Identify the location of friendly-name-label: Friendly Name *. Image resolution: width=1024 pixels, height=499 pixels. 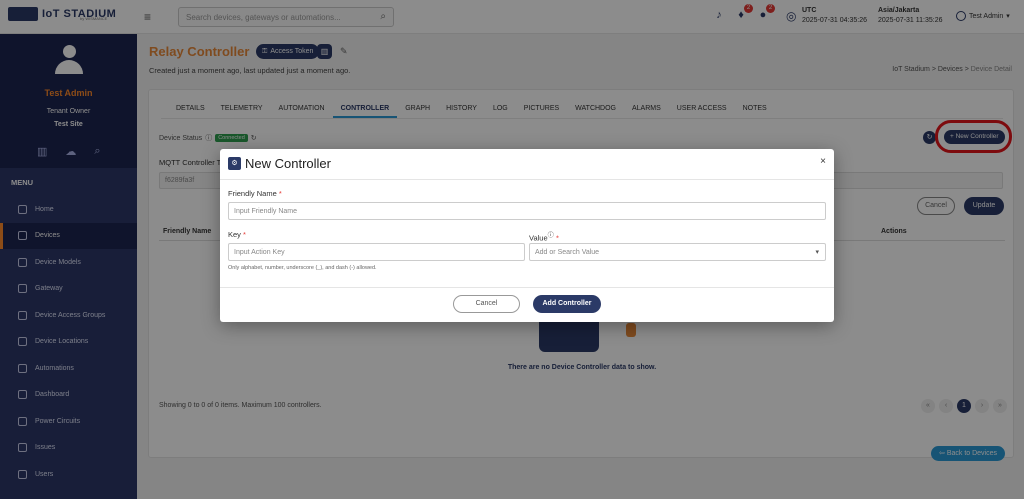
(255, 193).